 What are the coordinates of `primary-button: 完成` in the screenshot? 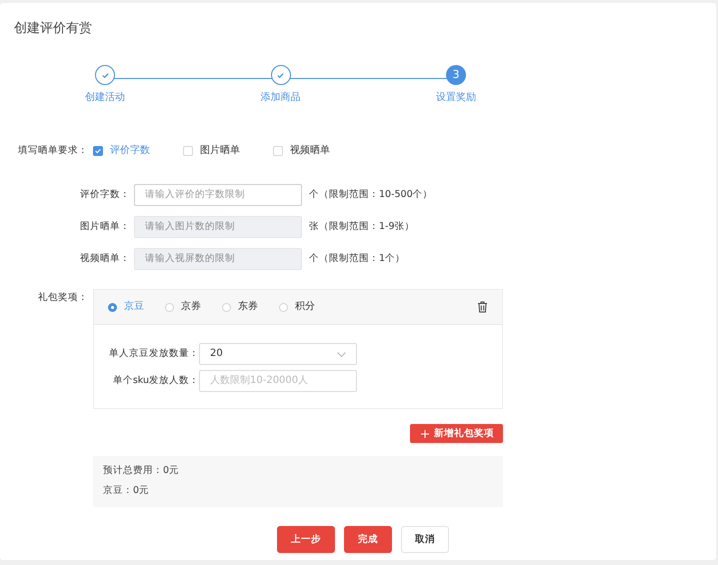 It's located at (368, 539).